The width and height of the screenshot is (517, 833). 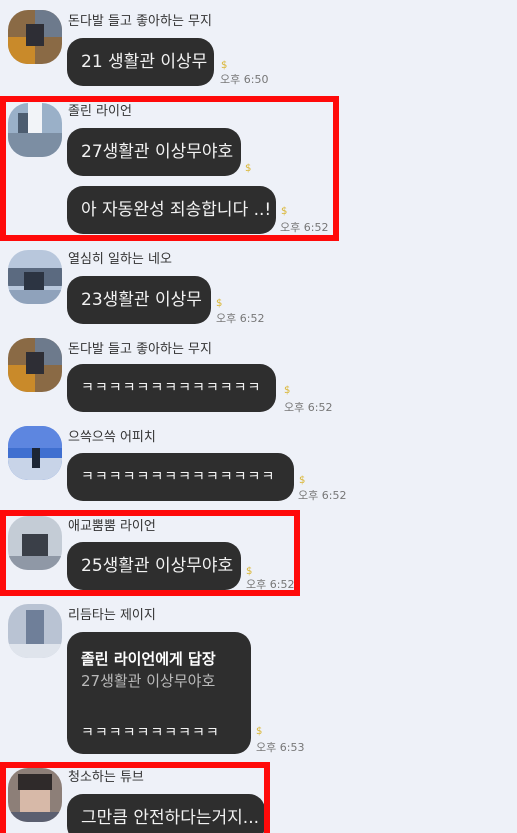 What do you see at coordinates (280, 747) in the screenshot?
I see `message-time: 오후 6:53` at bounding box center [280, 747].